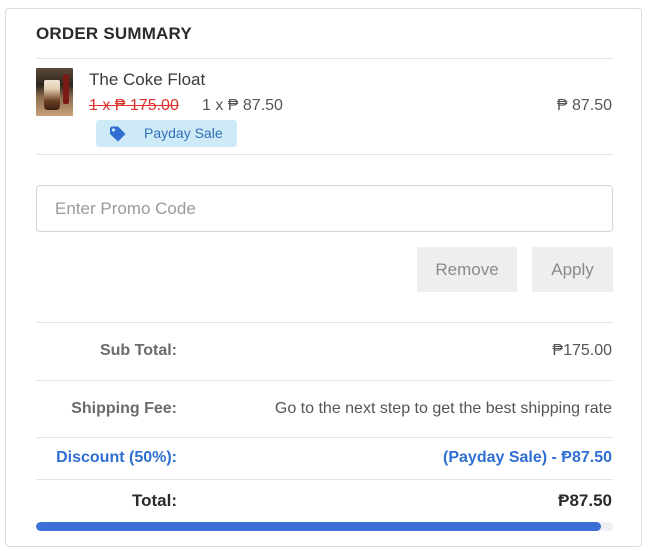  I want to click on discount-label: Discount (50%):, so click(116, 457).